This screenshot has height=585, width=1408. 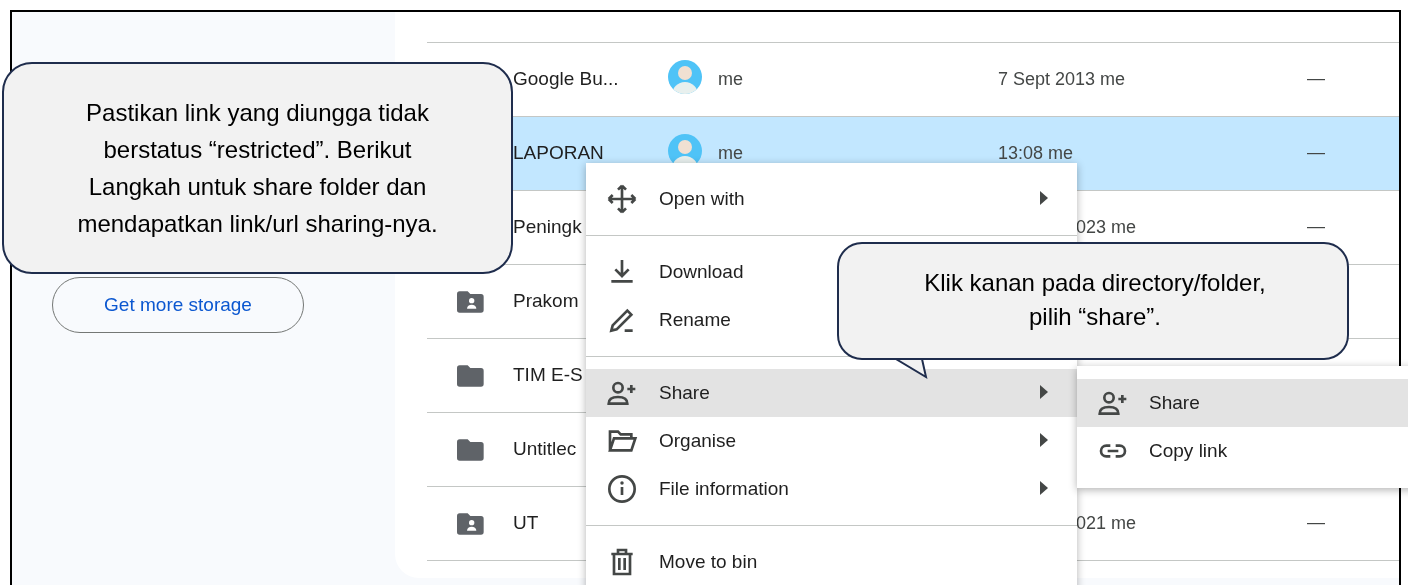 What do you see at coordinates (548, 375) in the screenshot?
I see `file-name: TIM E-S` at bounding box center [548, 375].